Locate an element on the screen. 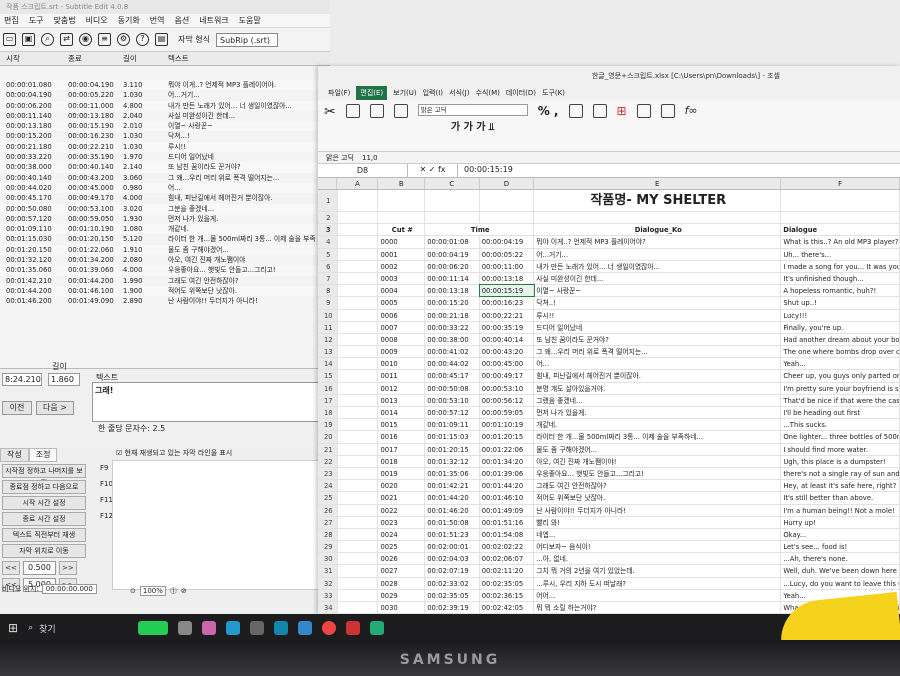  row-number: 29 is located at coordinates (328, 547).